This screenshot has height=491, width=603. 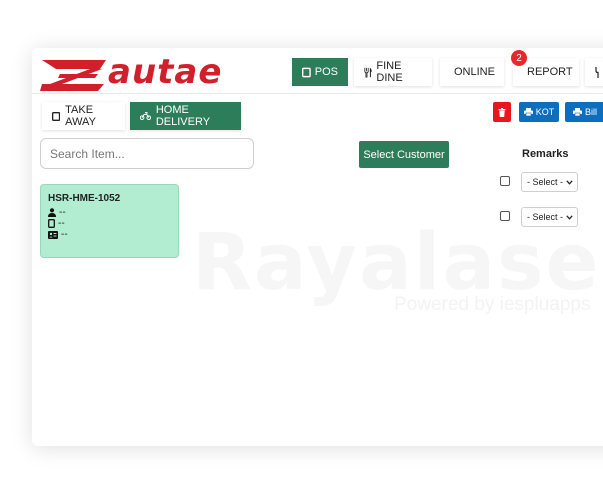 What do you see at coordinates (145, 116) in the screenshot?
I see `motorcycle-icon` at bounding box center [145, 116].